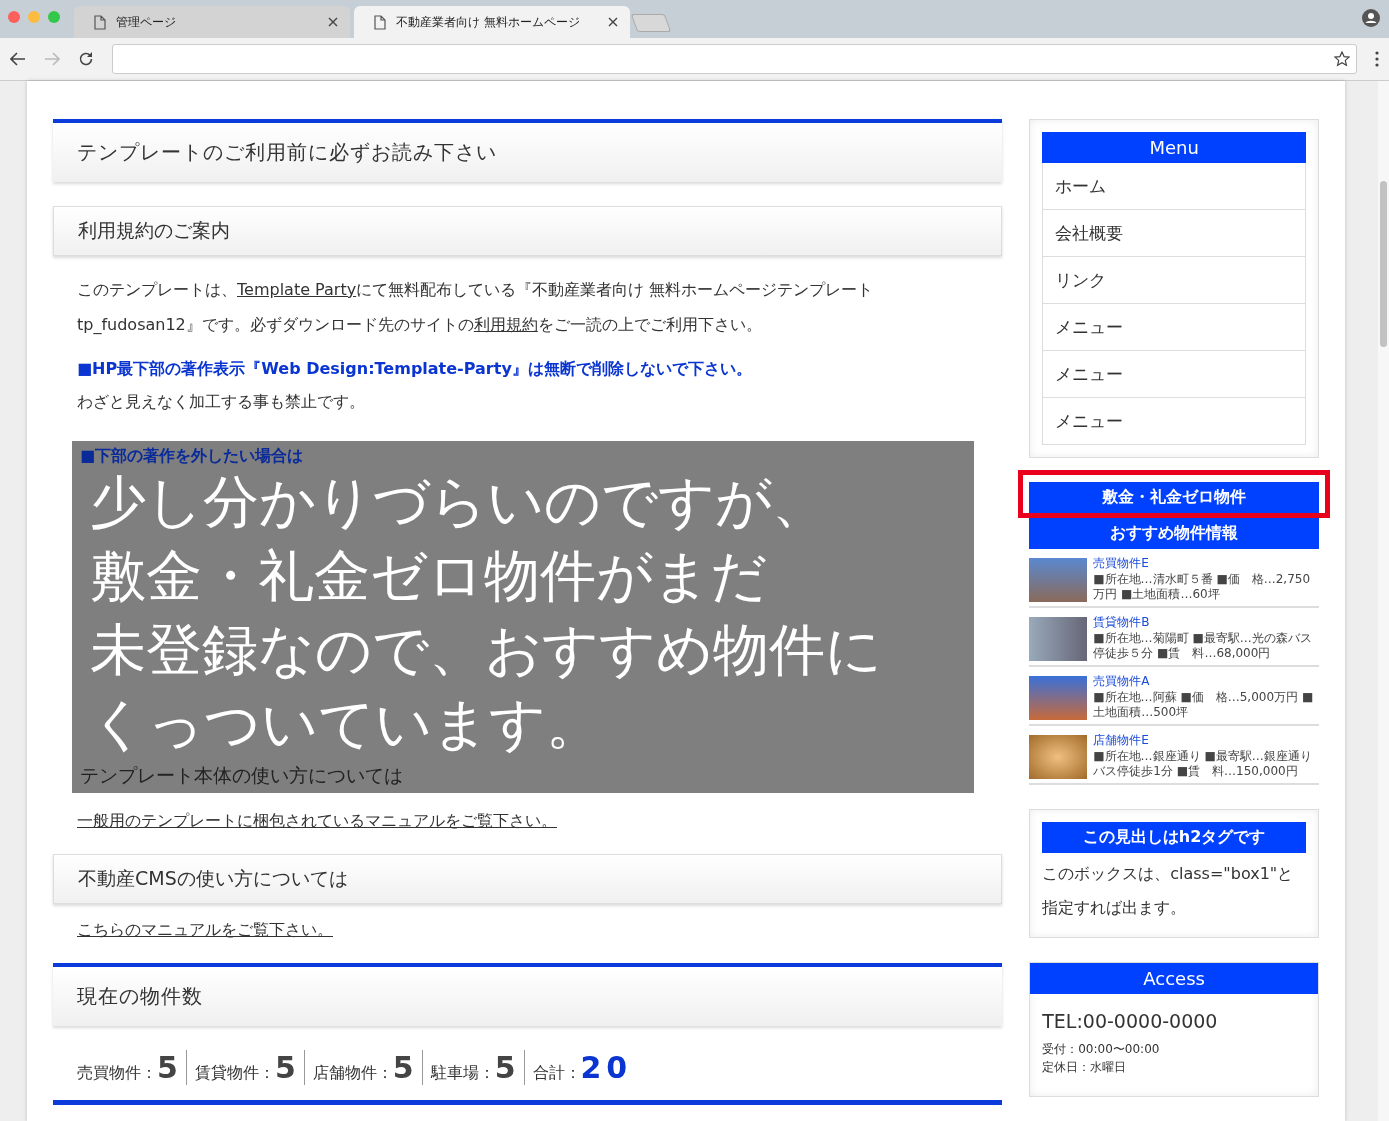 The image size is (1389, 1121). I want to click on browser-tab: 管理ページ, so click(212, 22).